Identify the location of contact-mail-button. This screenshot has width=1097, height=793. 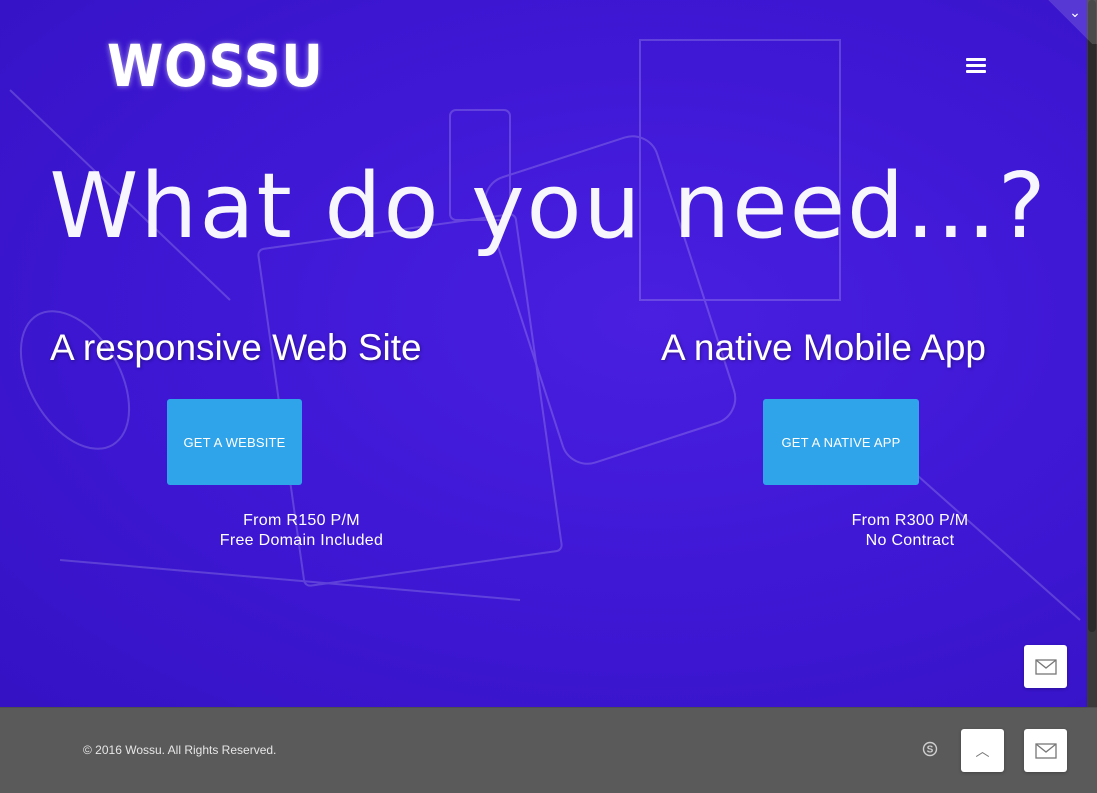
(1045, 666).